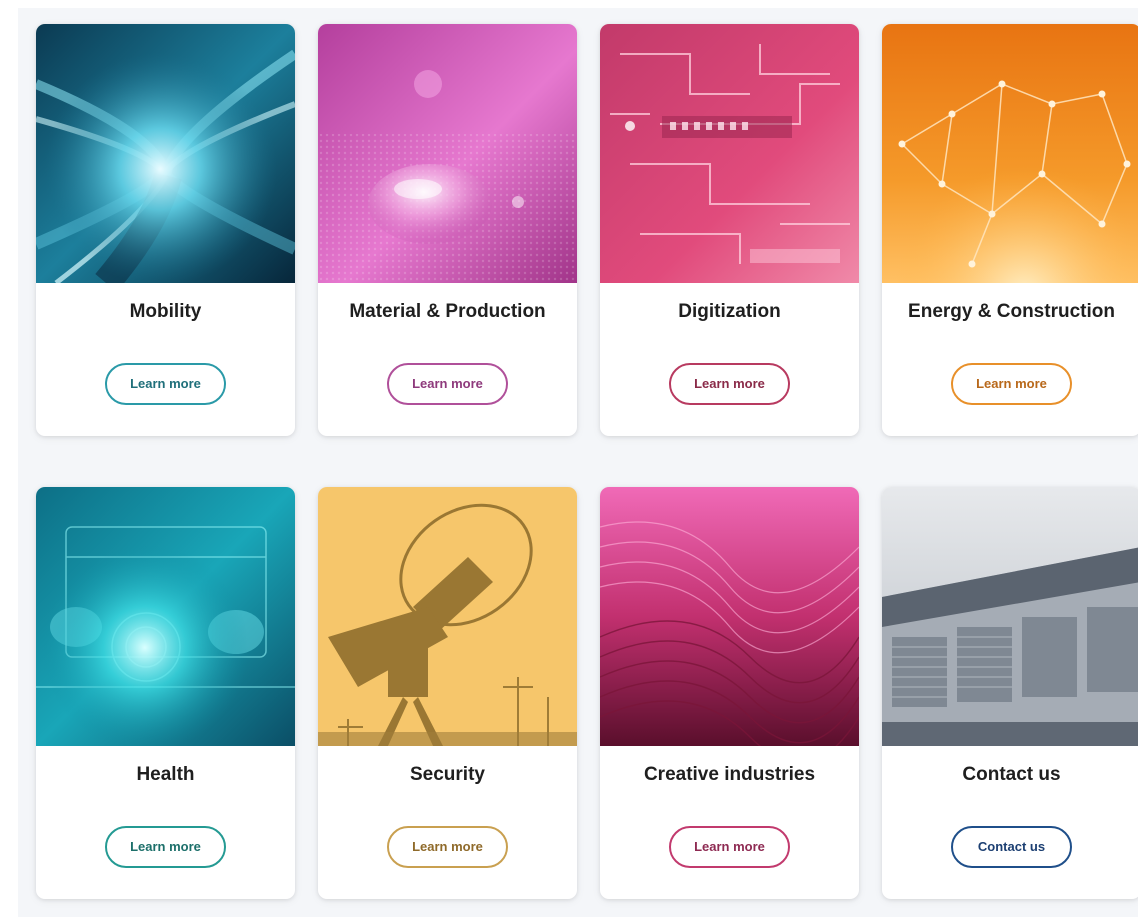 The height and width of the screenshot is (917, 1138). I want to click on topic-card-creative-industries: Creative industries Learn more, so click(729, 693).